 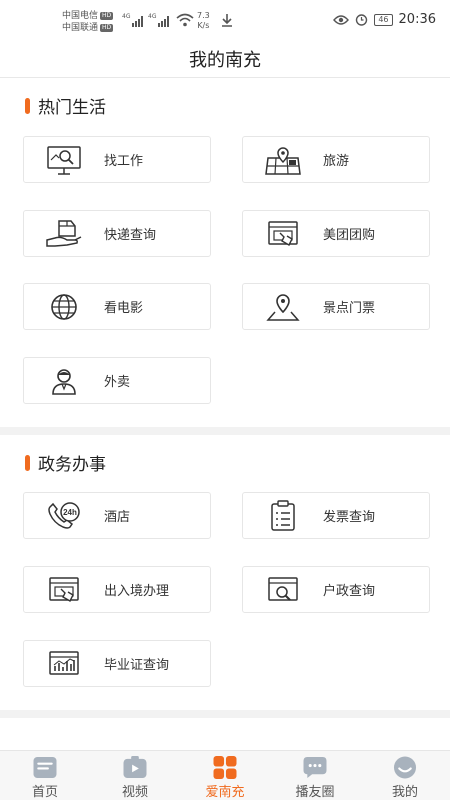 I want to click on chat-bubble-icon, so click(x=315, y=767).